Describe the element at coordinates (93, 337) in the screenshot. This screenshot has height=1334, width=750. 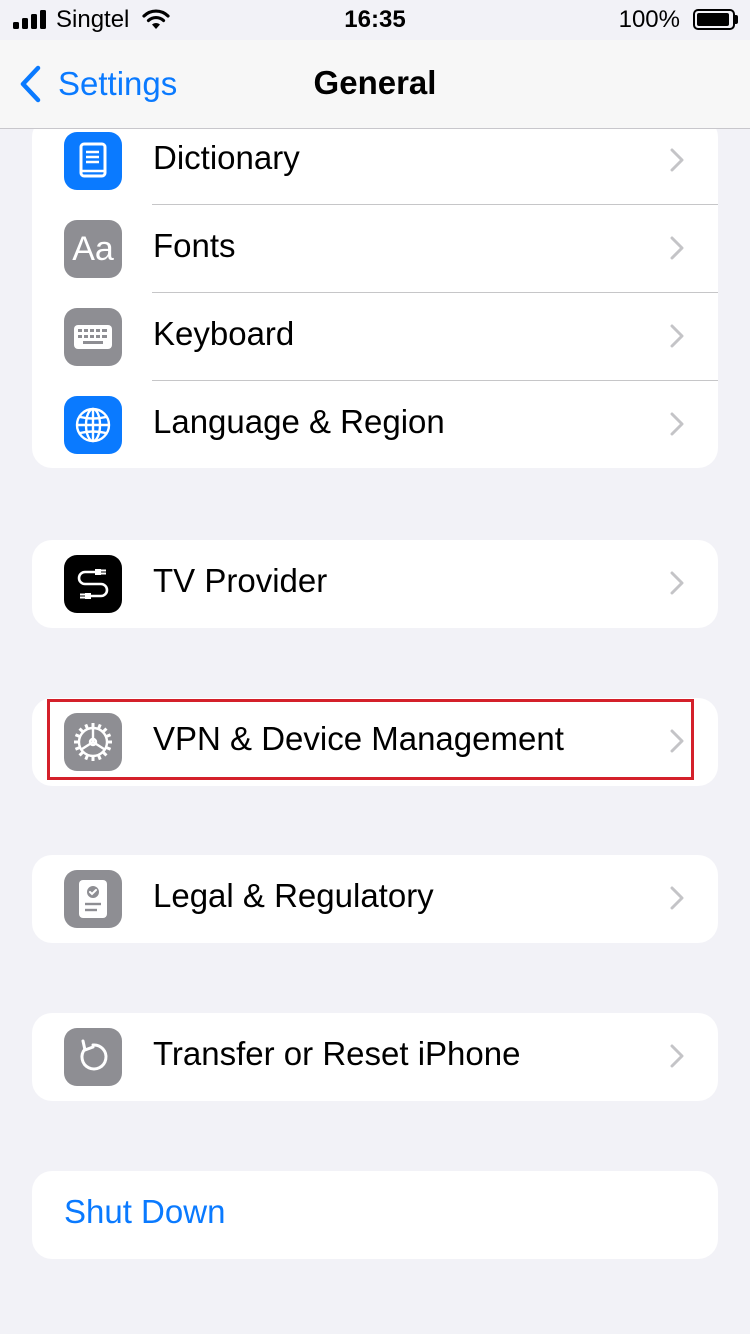
I see `keyboard-icon` at that location.